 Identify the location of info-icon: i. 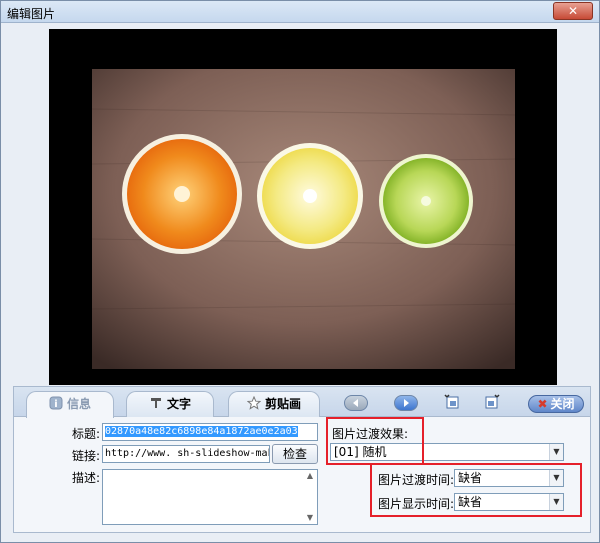
(56, 403).